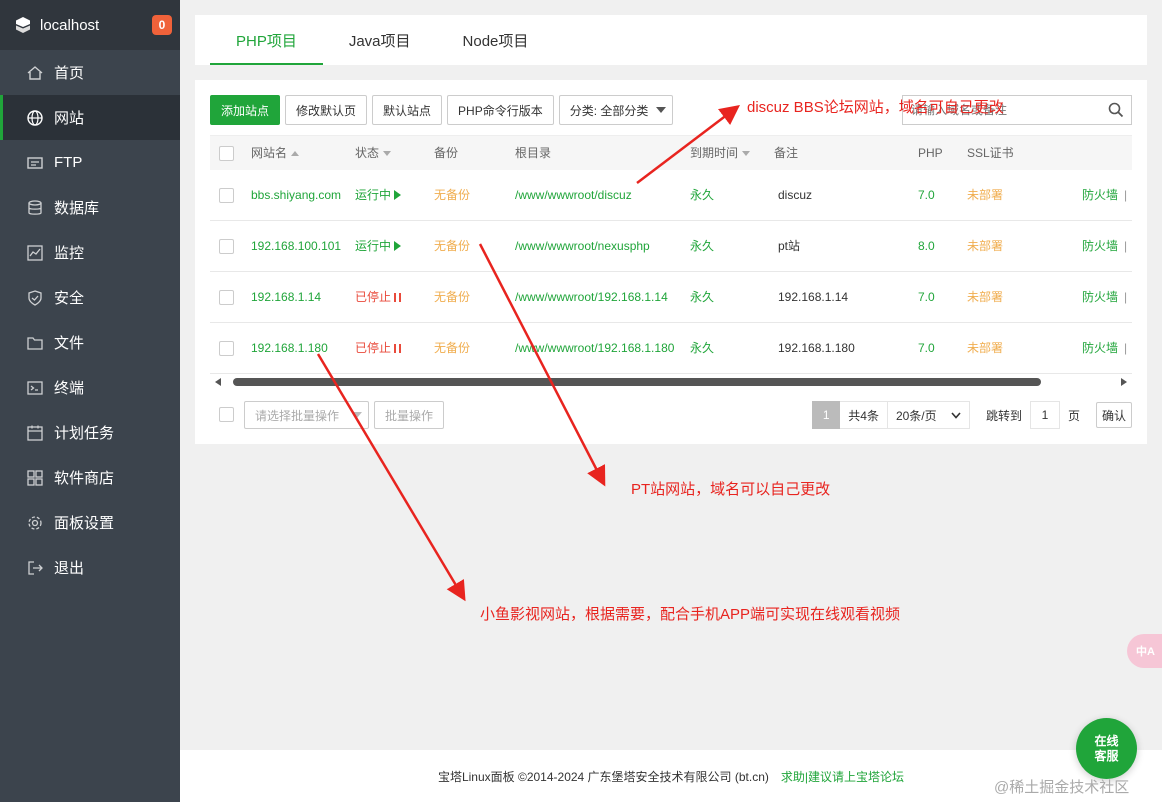  I want to click on arrow-to-discuz-note, so click(688, 144).